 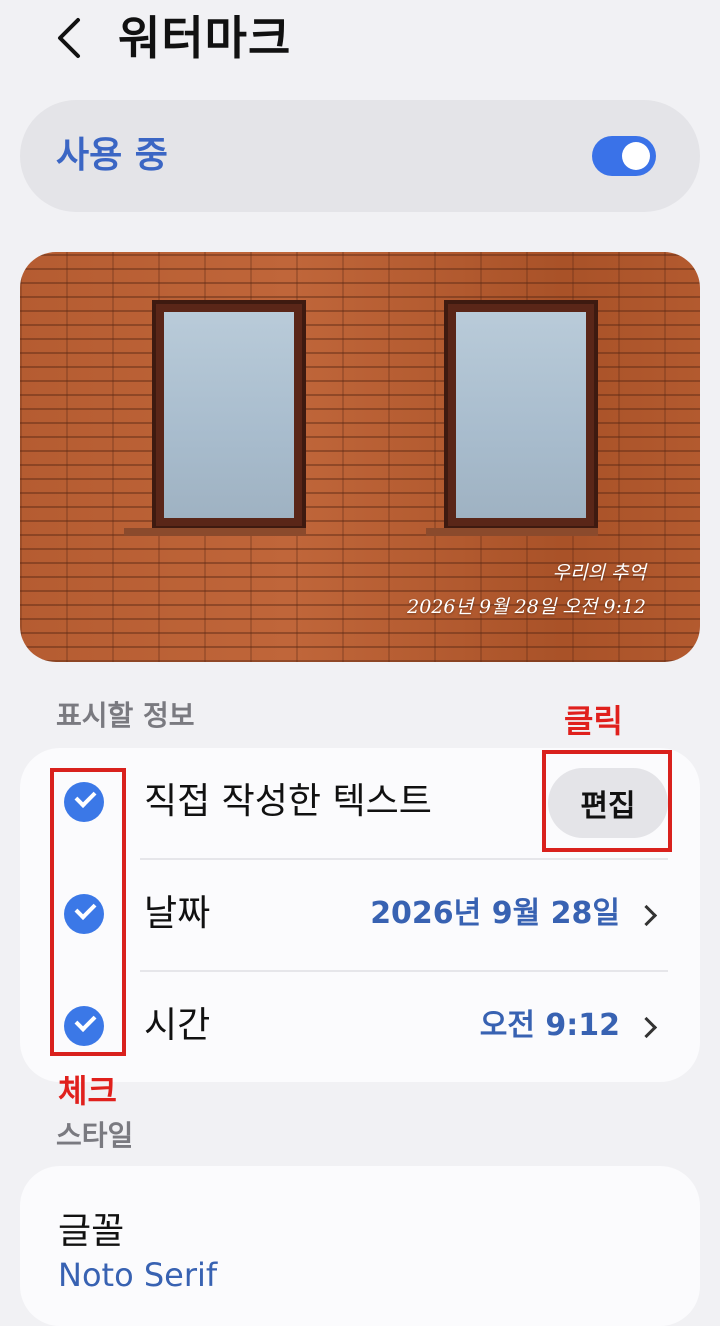 What do you see at coordinates (360, 40) in the screenshot?
I see `app-header: 워터마크` at bounding box center [360, 40].